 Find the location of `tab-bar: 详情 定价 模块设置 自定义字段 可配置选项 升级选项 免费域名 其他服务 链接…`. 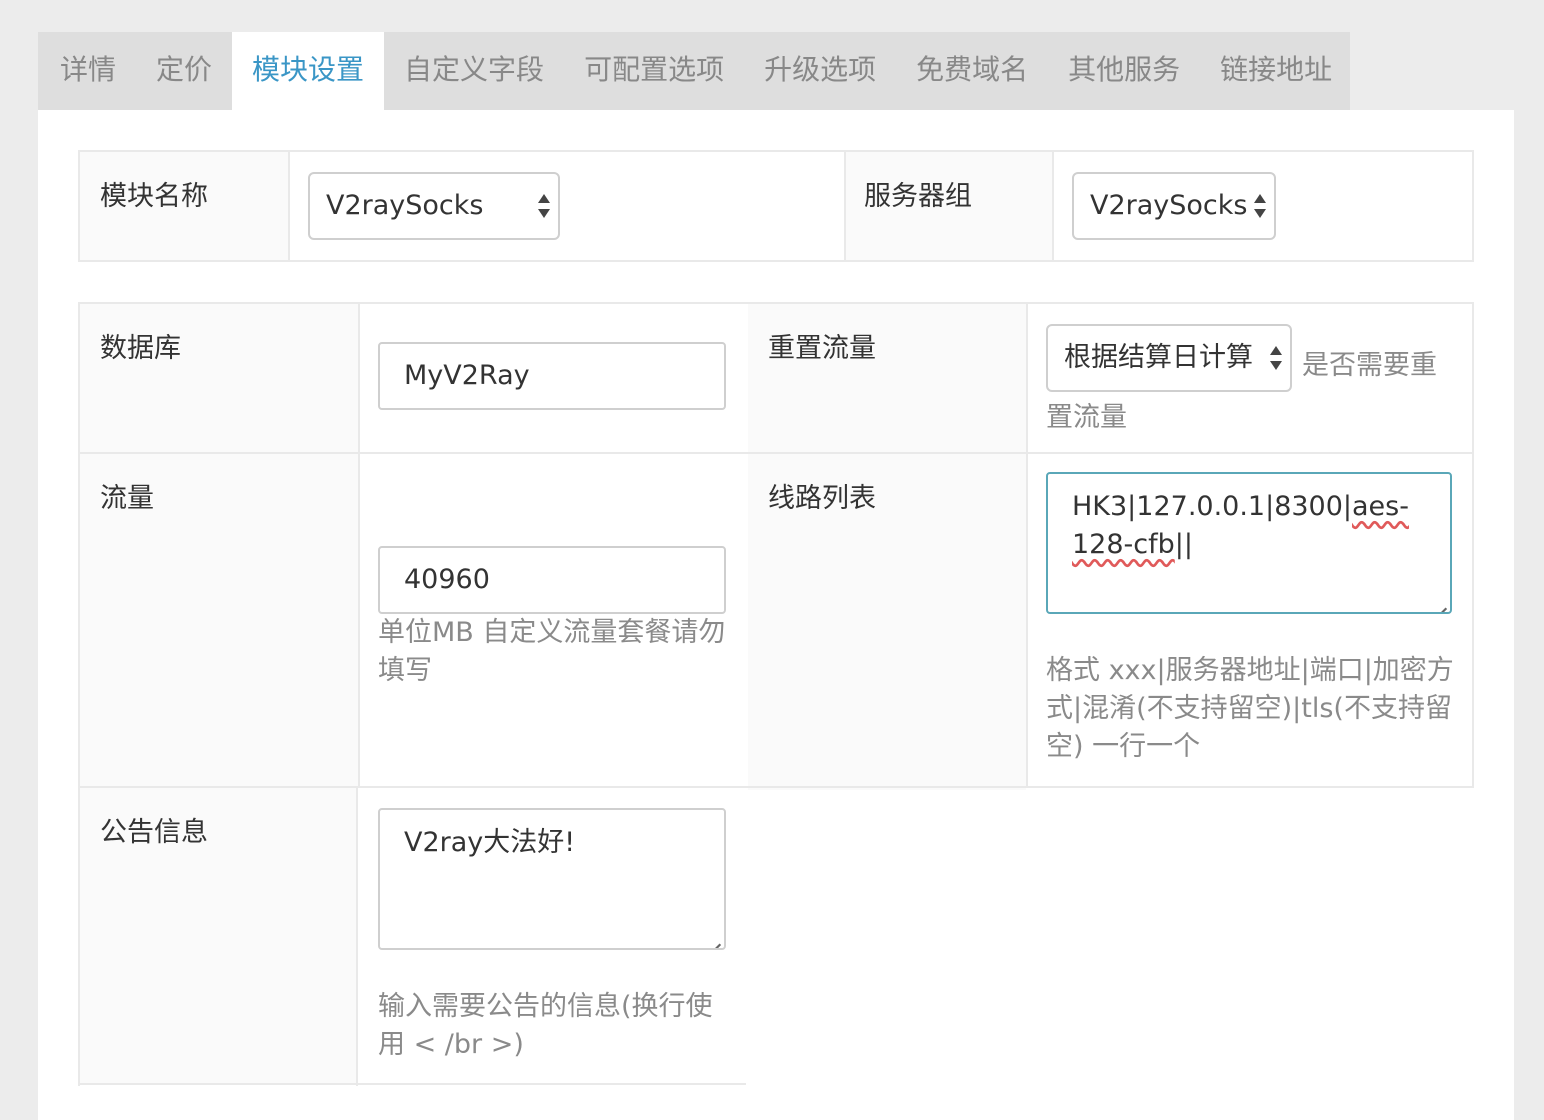

tab-bar: 详情 定价 模块设置 自定义字段 可配置选项 升级选项 免费域名 其他服务 链接… is located at coordinates (694, 71).